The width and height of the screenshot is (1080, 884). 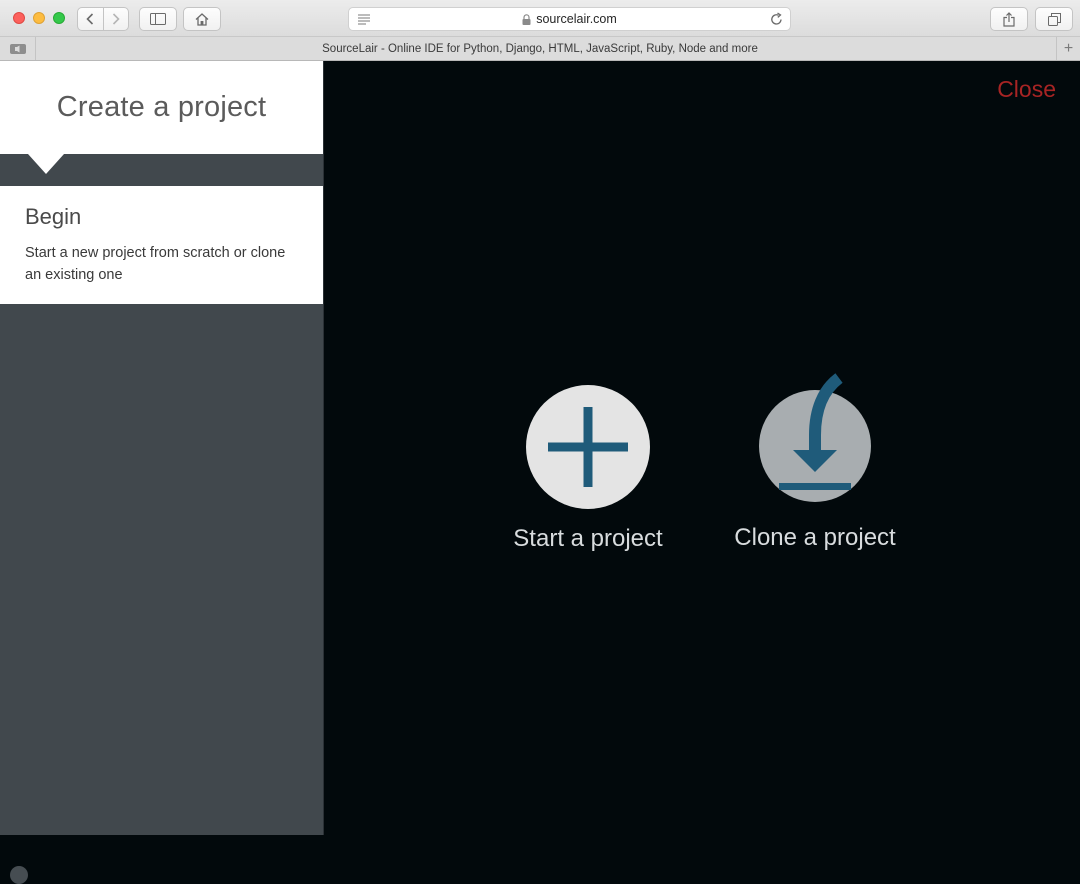 What do you see at coordinates (587, 539) in the screenshot?
I see `start-project-label: Start a project` at bounding box center [587, 539].